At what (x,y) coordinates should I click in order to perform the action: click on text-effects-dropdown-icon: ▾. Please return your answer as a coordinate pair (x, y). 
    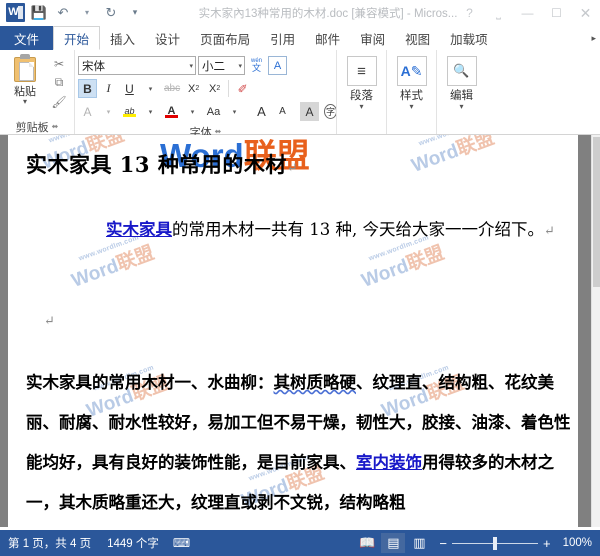
    Looking at the image, I should click on (108, 111).